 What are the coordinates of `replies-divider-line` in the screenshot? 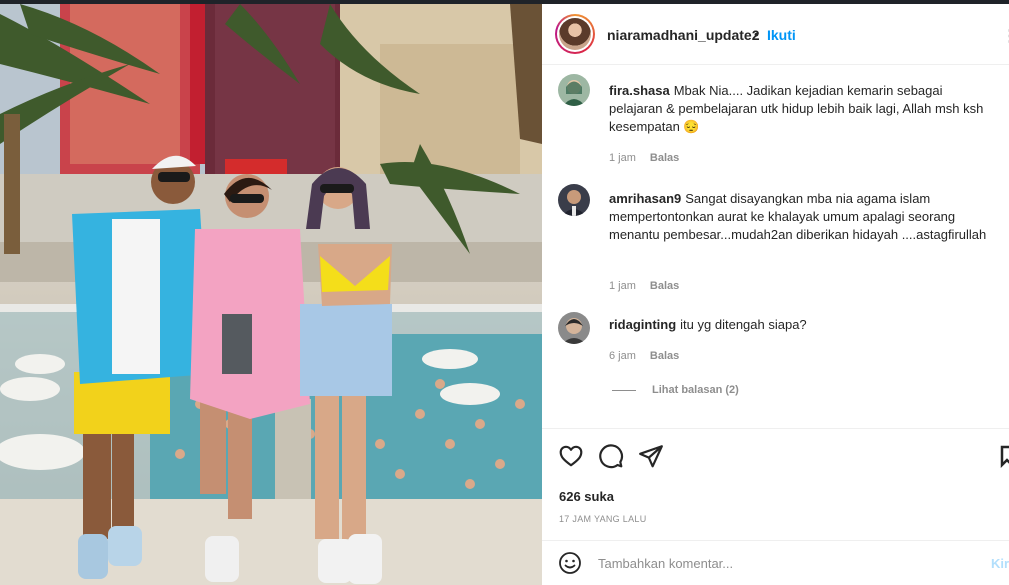 It's located at (624, 390).